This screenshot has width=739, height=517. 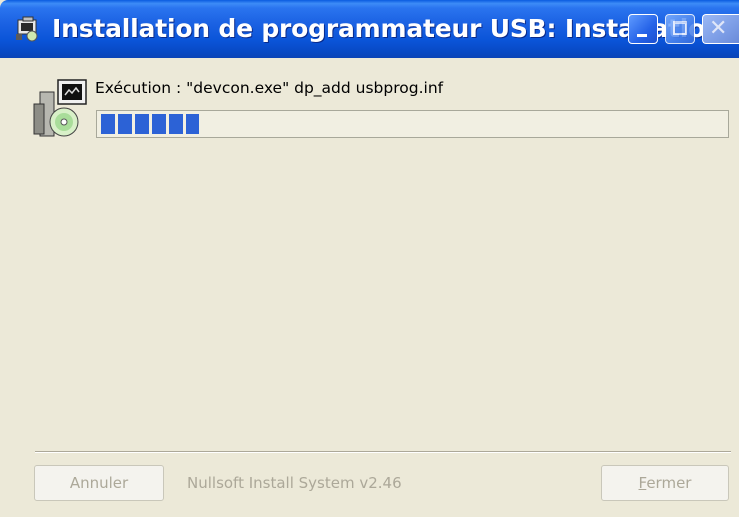 What do you see at coordinates (383, 452) in the screenshot?
I see `footer-divider` at bounding box center [383, 452].